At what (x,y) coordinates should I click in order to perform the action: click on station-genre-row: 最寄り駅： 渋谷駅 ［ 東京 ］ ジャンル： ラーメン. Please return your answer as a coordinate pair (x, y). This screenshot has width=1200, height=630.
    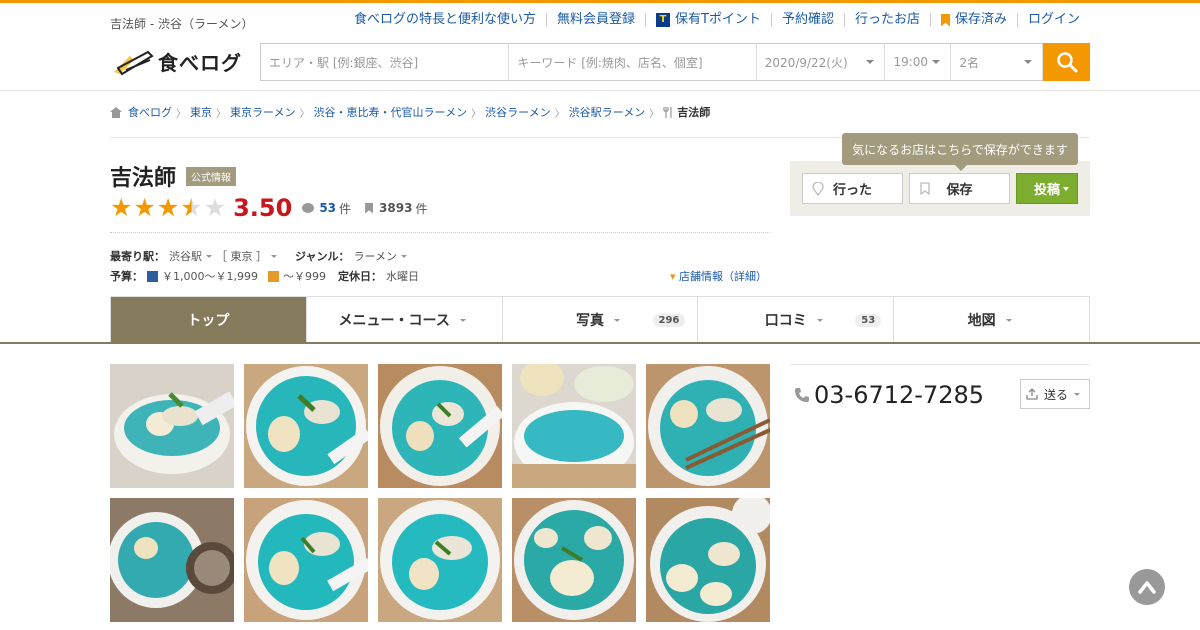
    Looking at the image, I should click on (260, 256).